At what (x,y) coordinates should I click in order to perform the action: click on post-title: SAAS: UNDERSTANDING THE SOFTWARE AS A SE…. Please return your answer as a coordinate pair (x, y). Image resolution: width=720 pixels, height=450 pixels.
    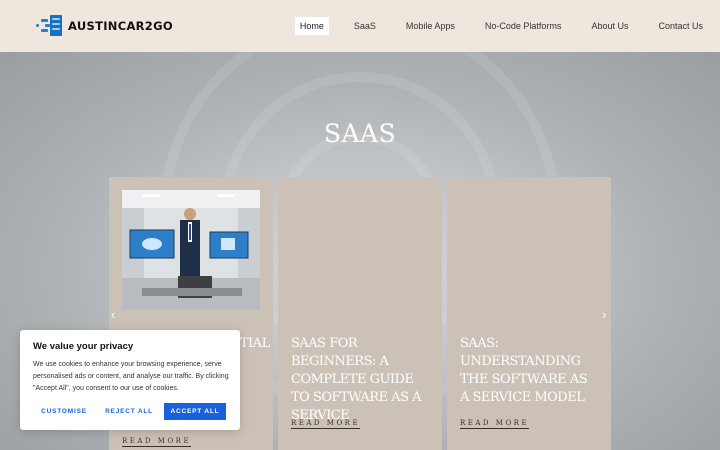
    Looking at the image, I should click on (527, 371).